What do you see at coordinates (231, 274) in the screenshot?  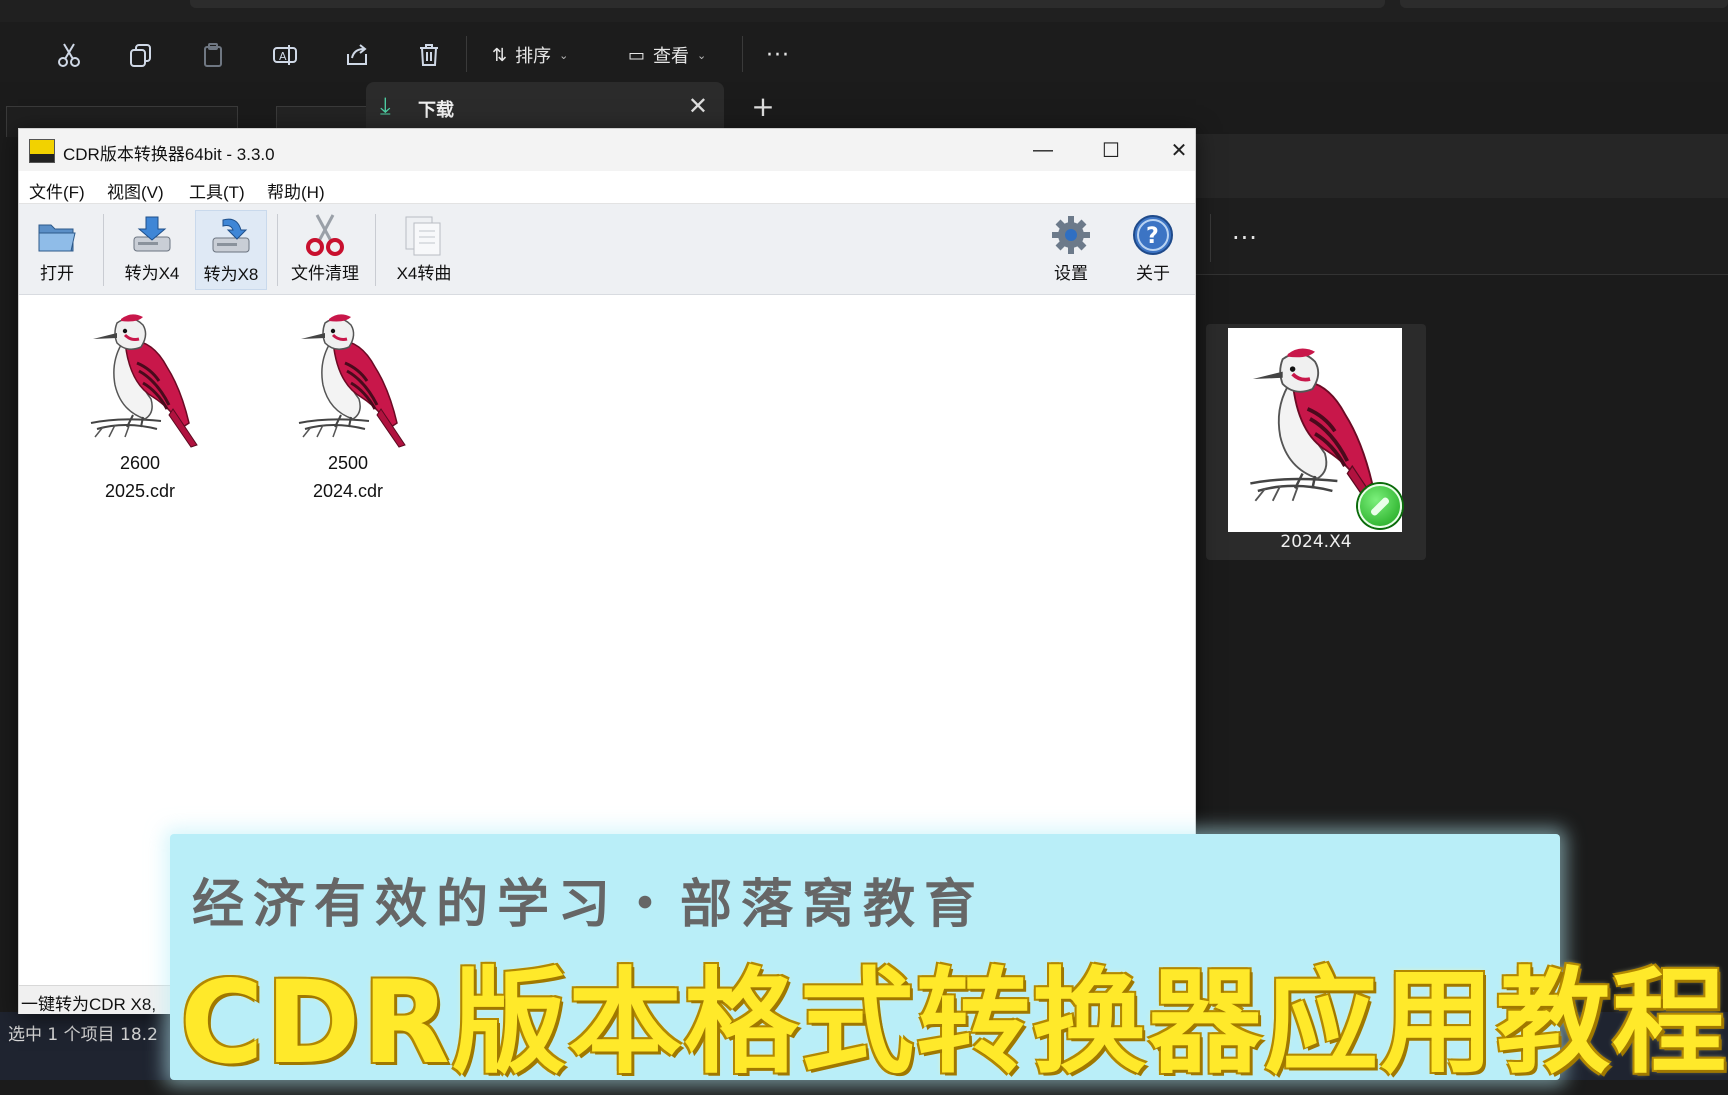 I see `to-x8-label: 转为X8` at bounding box center [231, 274].